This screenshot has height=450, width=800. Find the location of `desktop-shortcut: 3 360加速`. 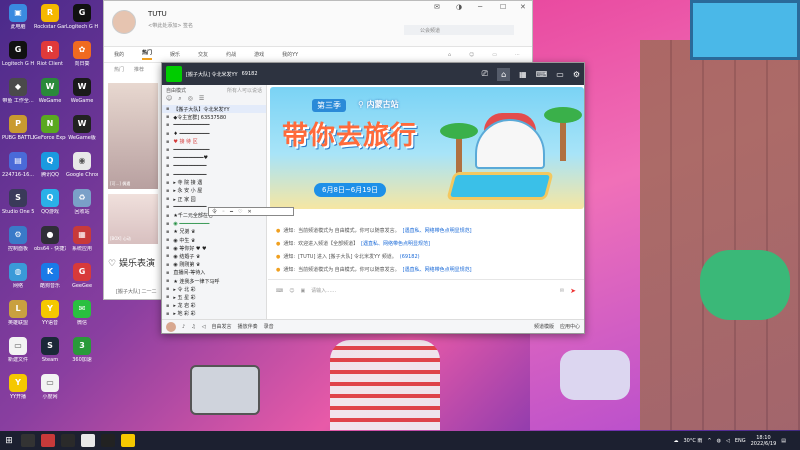

desktop-shortcut: 3 360加速 is located at coordinates (82, 350).